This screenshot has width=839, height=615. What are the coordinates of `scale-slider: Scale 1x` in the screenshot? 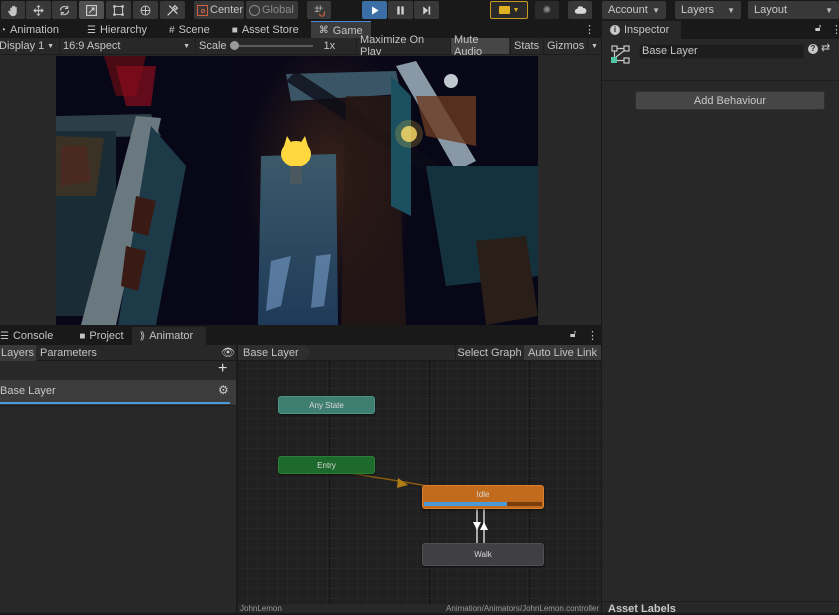 It's located at (274, 46).